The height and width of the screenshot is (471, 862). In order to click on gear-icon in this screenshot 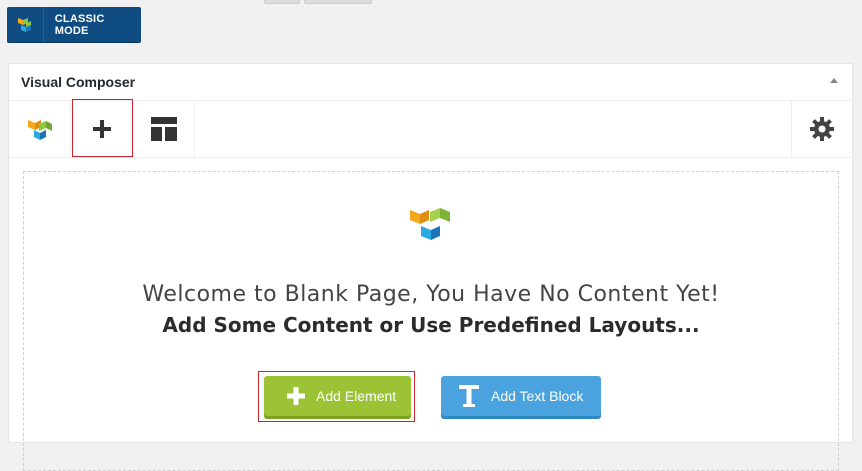, I will do `click(822, 129)`.